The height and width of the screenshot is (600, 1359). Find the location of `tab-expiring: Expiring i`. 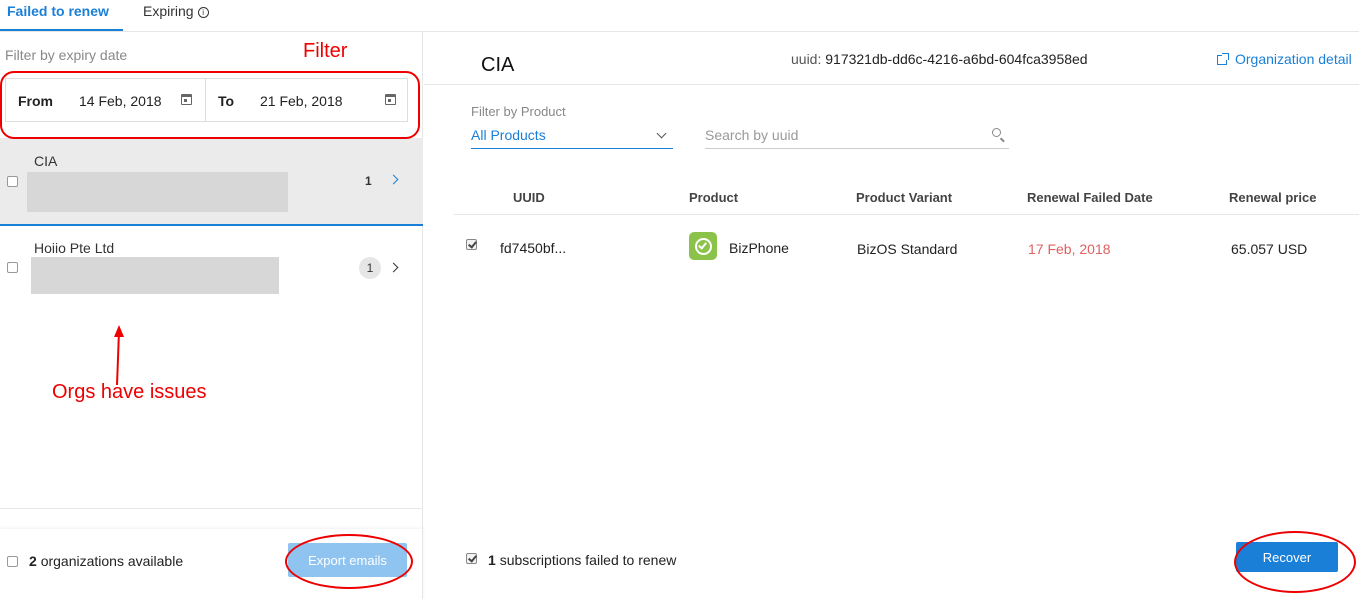

tab-expiring: Expiring i is located at coordinates (176, 11).